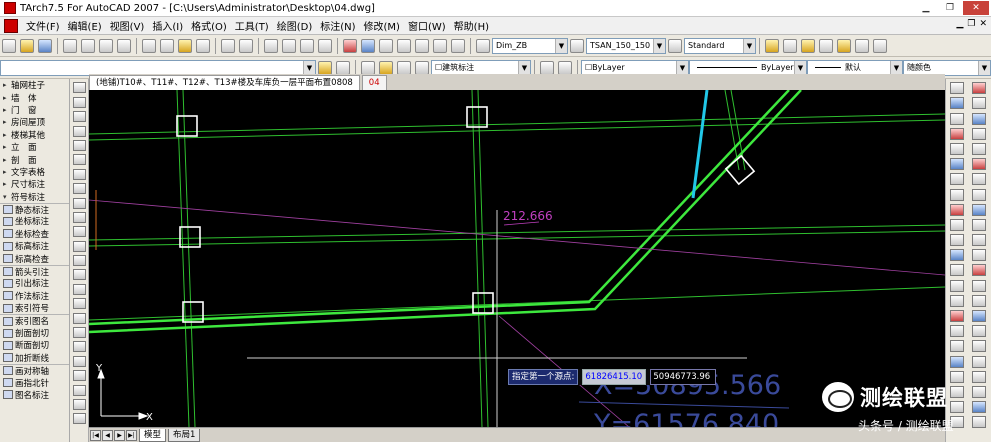  I want to click on table-icon, so click(79, 333).